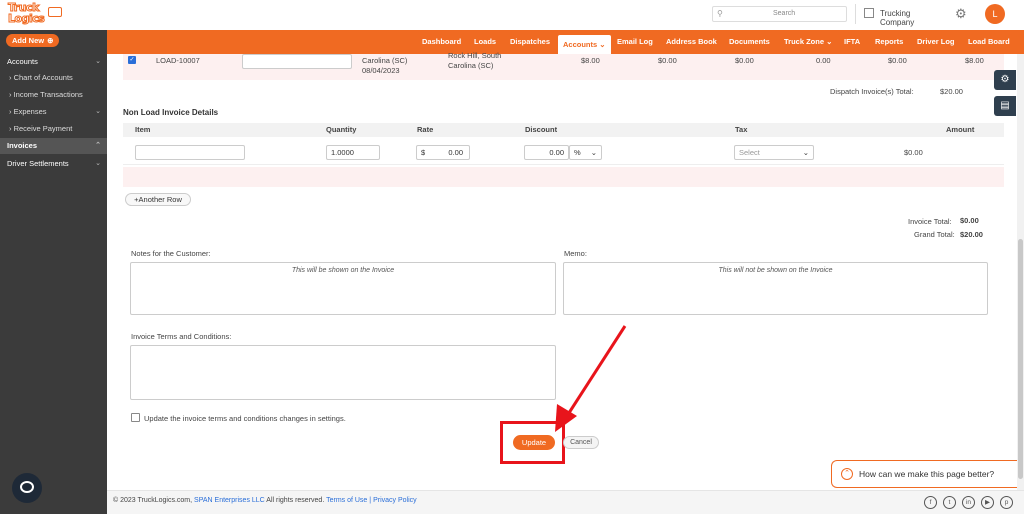 This screenshot has height=514, width=1024. I want to click on terms-textarea, so click(343, 372).